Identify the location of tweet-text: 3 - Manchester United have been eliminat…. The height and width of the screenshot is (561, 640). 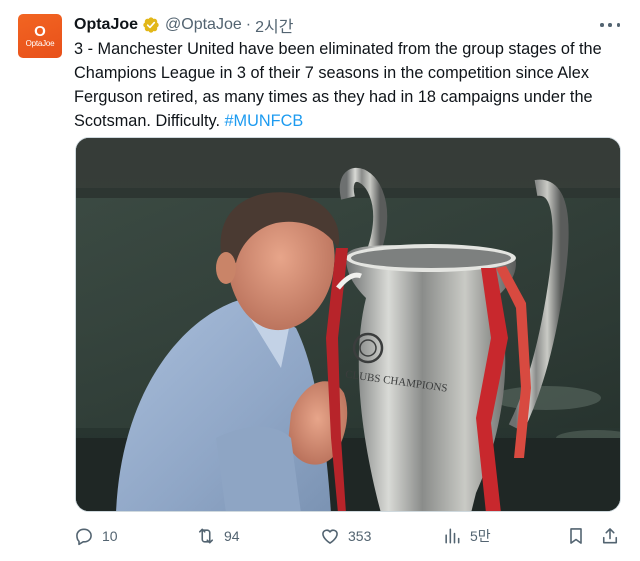
(348, 85).